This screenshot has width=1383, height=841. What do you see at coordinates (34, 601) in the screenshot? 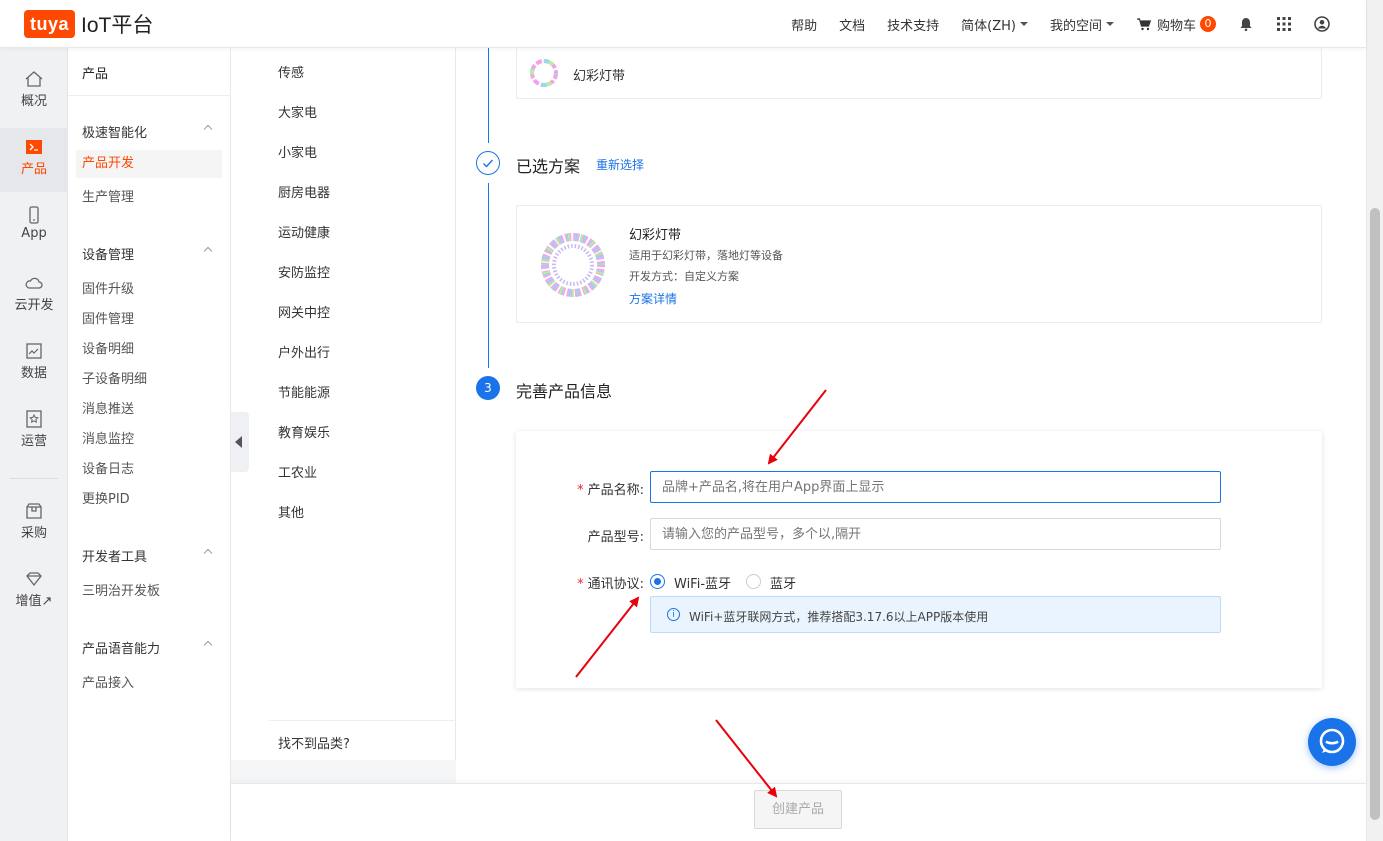
I see `nav-label: 增值↗` at bounding box center [34, 601].